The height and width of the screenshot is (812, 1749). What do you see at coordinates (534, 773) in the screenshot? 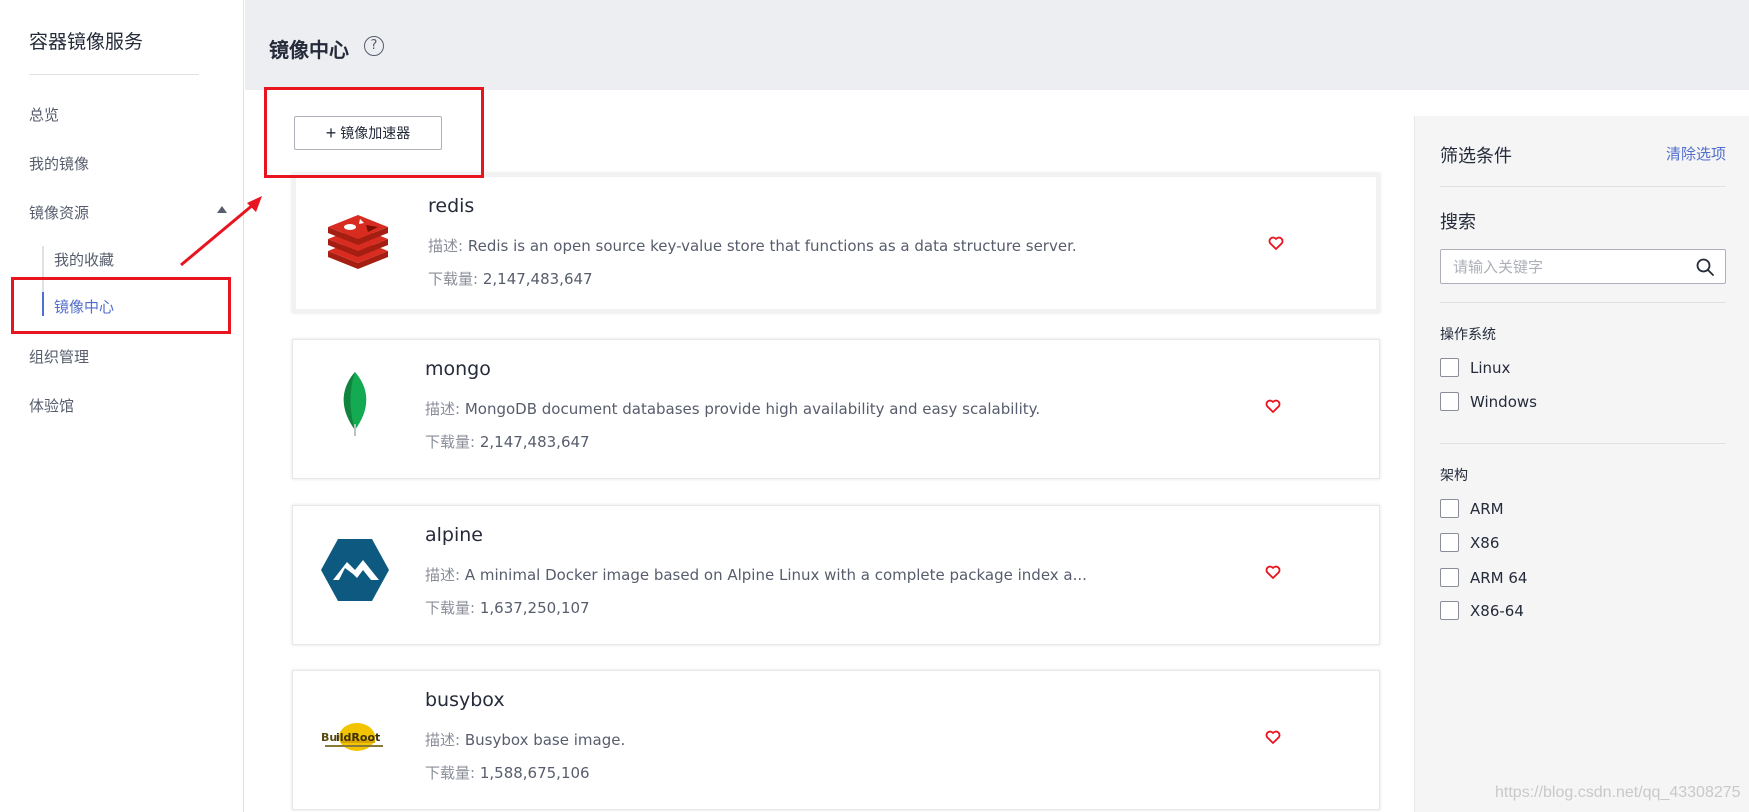
I see `downloads-count: 1,588,675,106` at bounding box center [534, 773].